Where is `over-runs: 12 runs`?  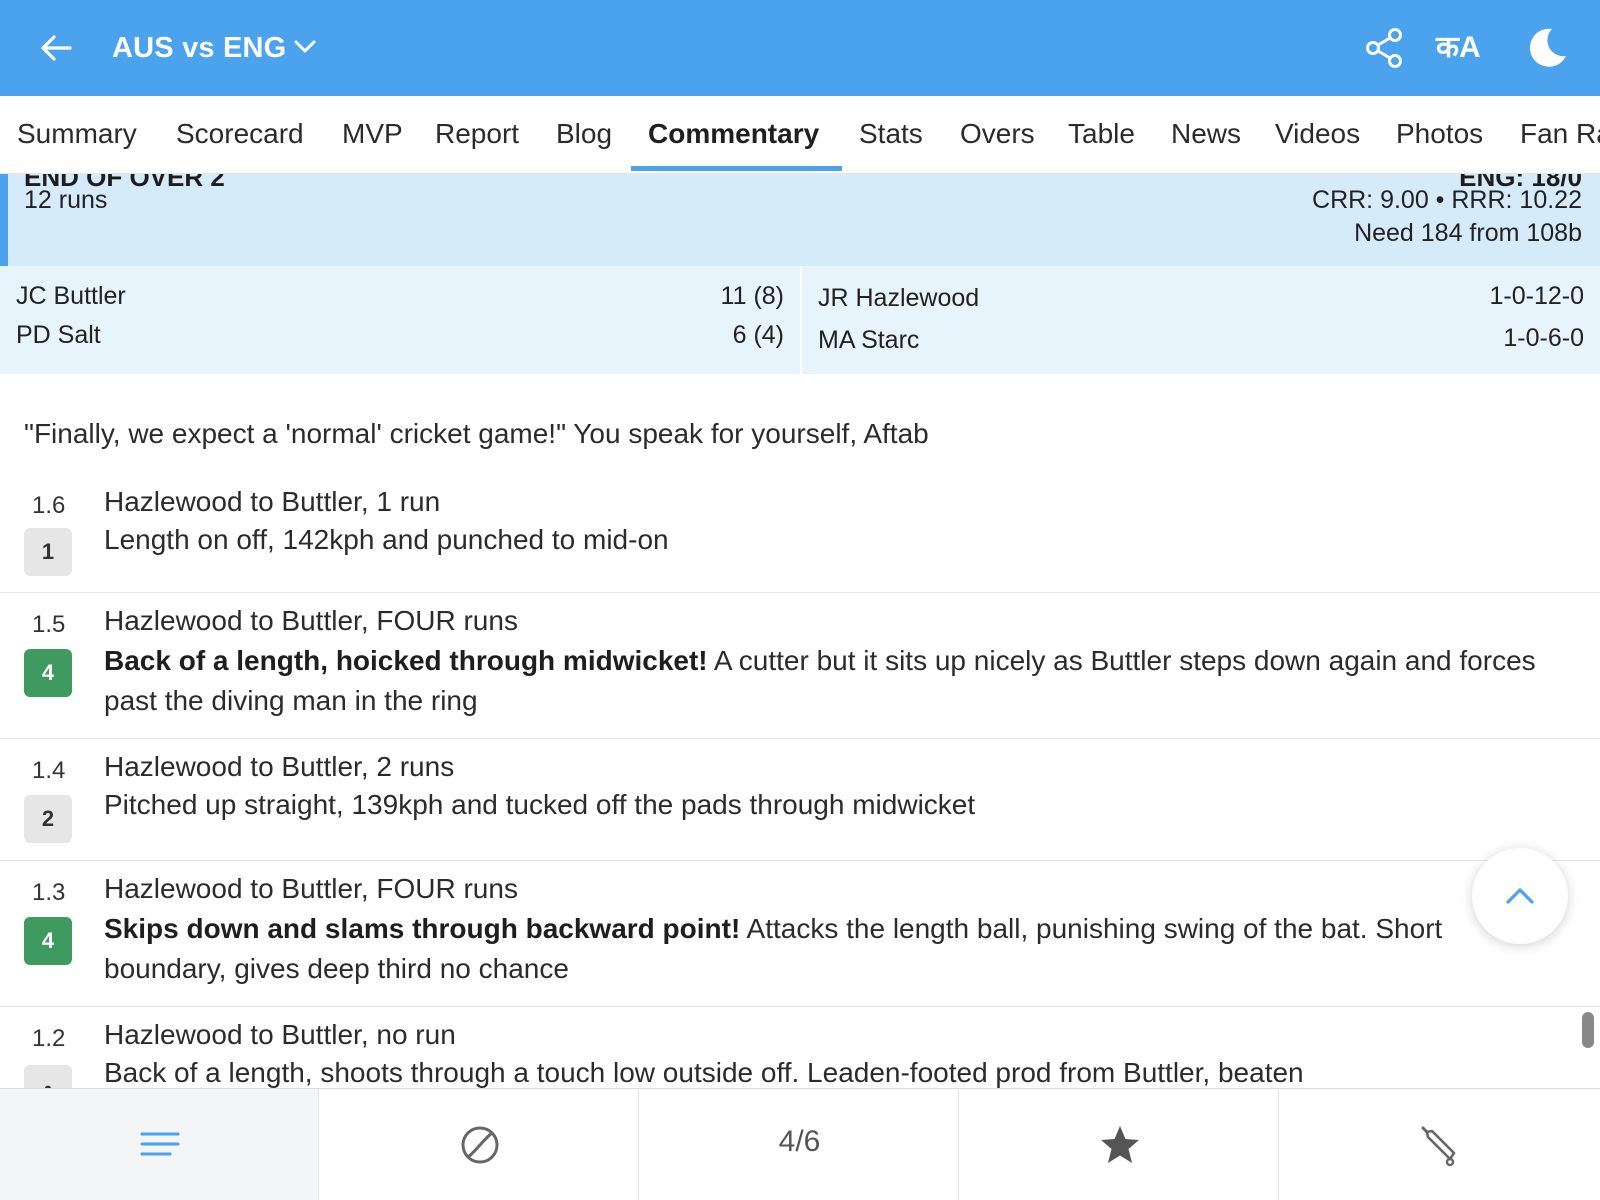 over-runs: 12 runs is located at coordinates (66, 200).